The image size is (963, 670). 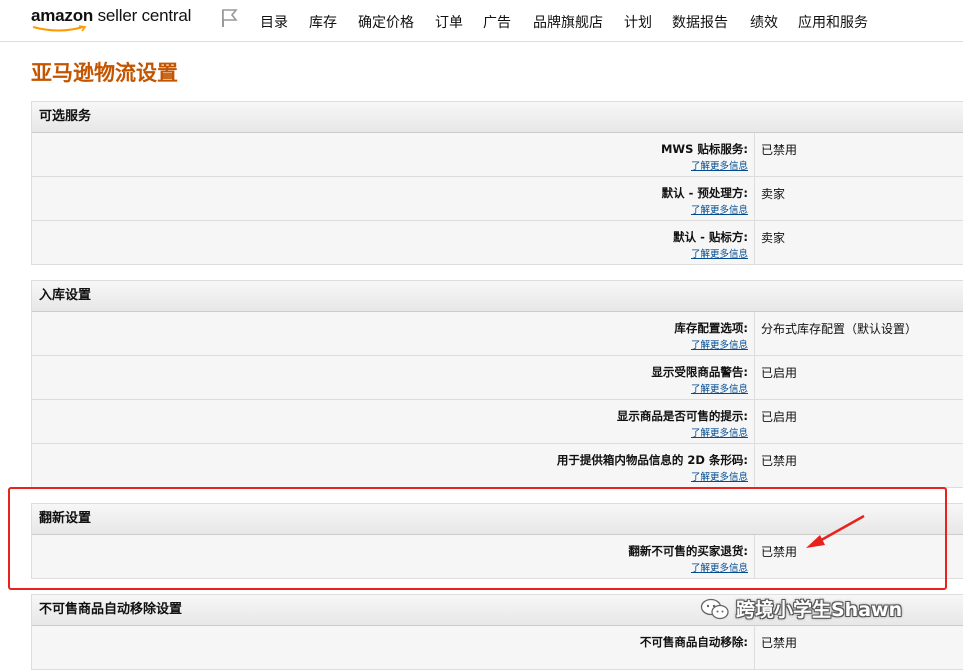 I want to click on setting-label: 默认 - 预处理方:, so click(x=704, y=193).